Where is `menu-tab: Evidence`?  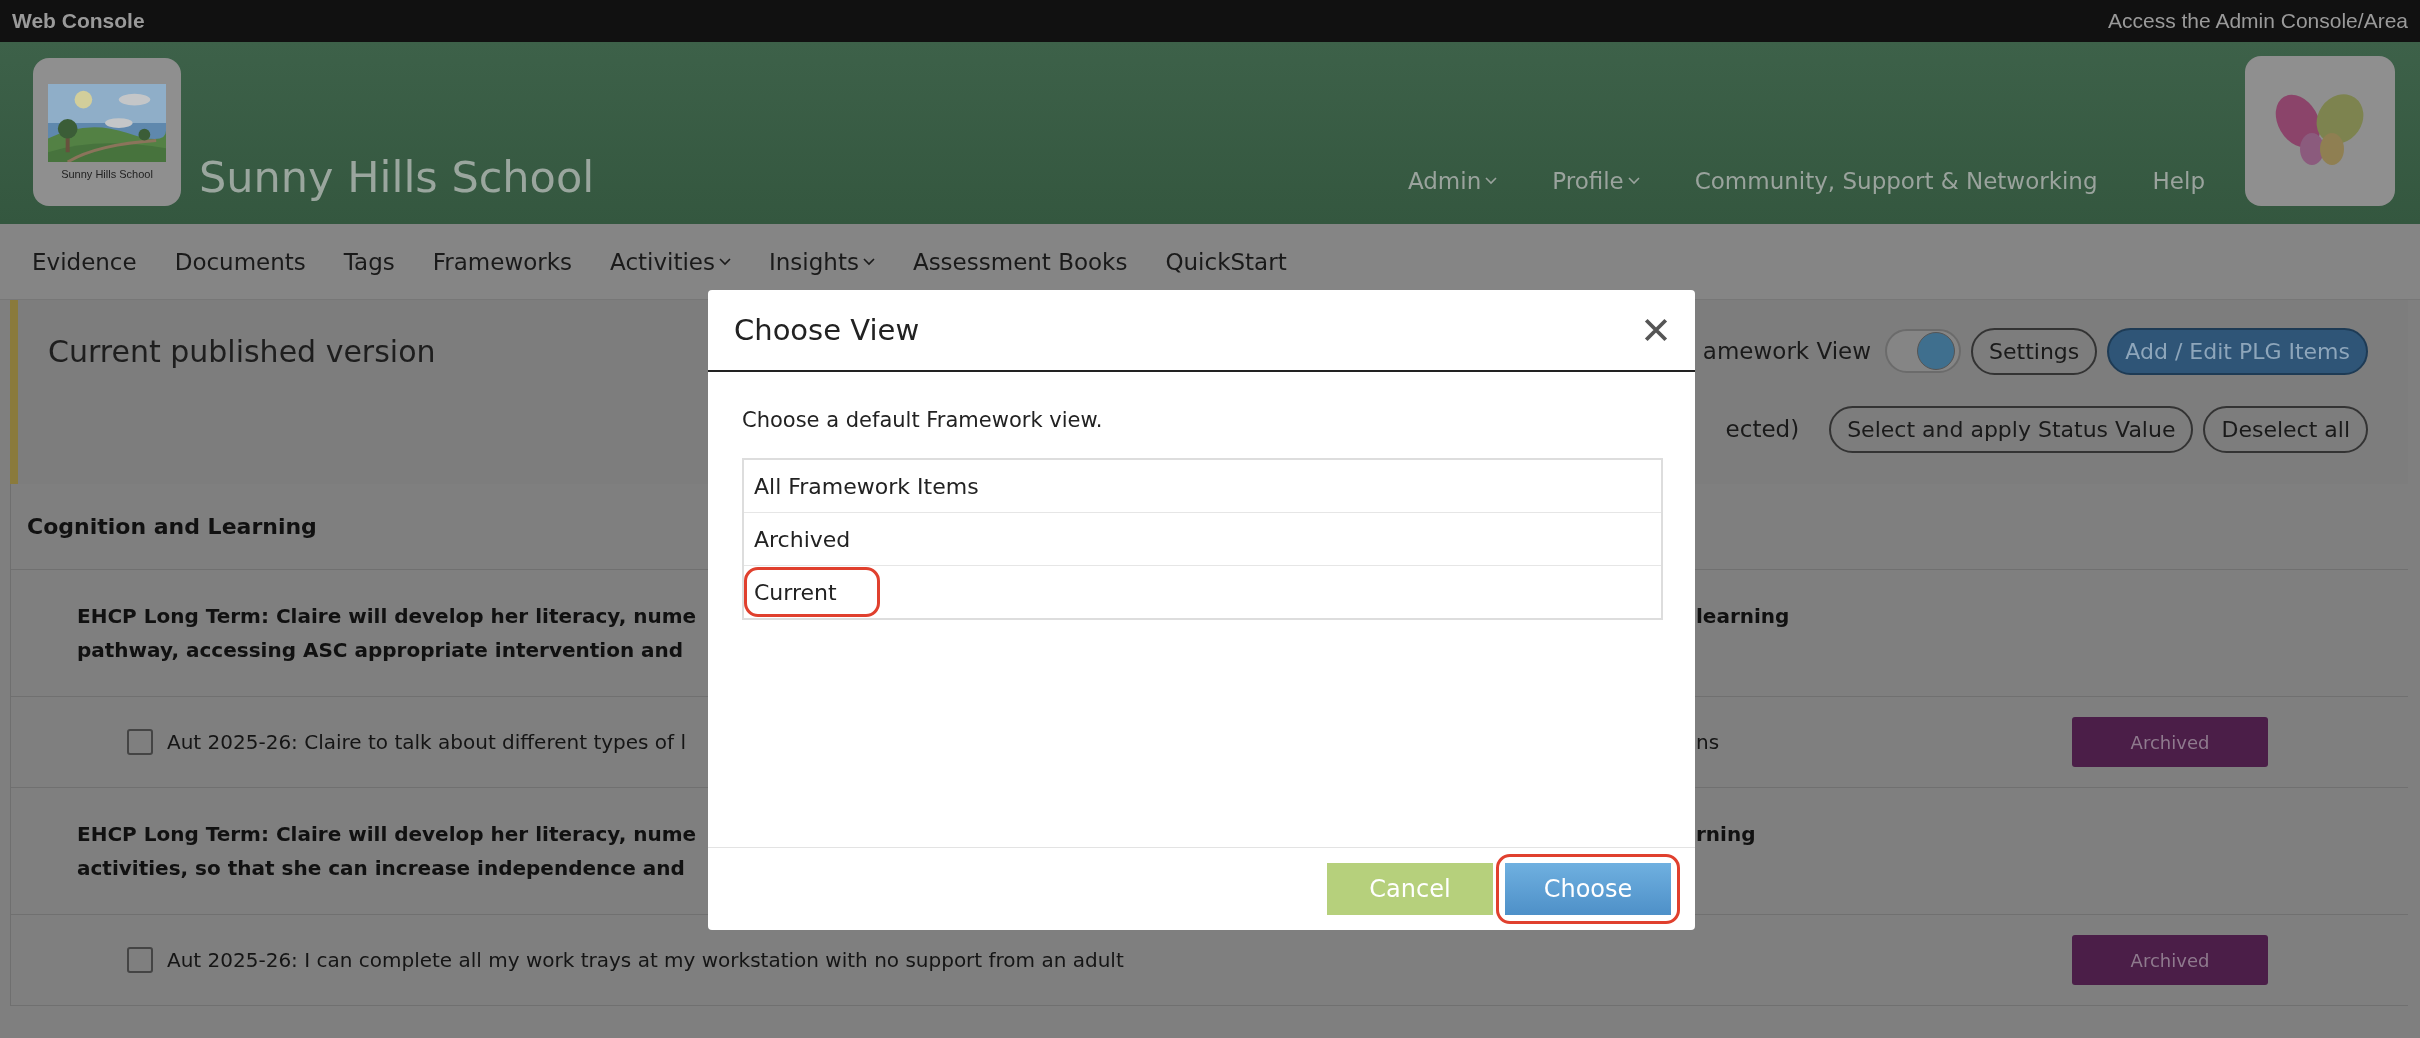 menu-tab: Evidence is located at coordinates (84, 261).